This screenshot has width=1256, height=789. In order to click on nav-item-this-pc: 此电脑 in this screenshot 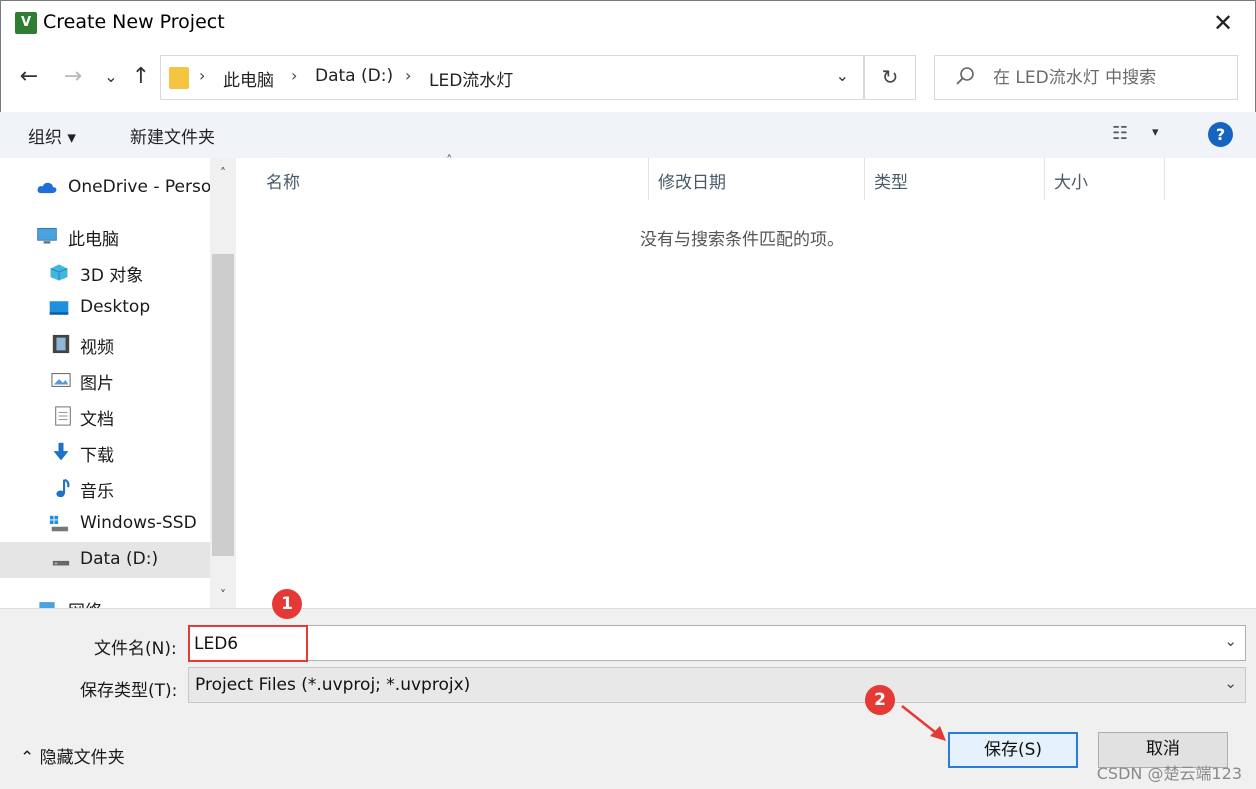, I will do `click(105, 236)`.